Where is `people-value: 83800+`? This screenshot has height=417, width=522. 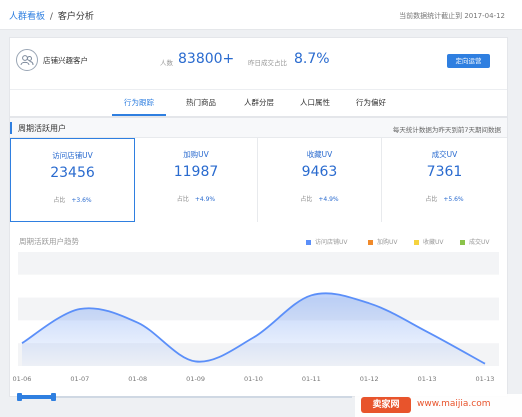
people-value: 83800+ is located at coordinates (206, 59).